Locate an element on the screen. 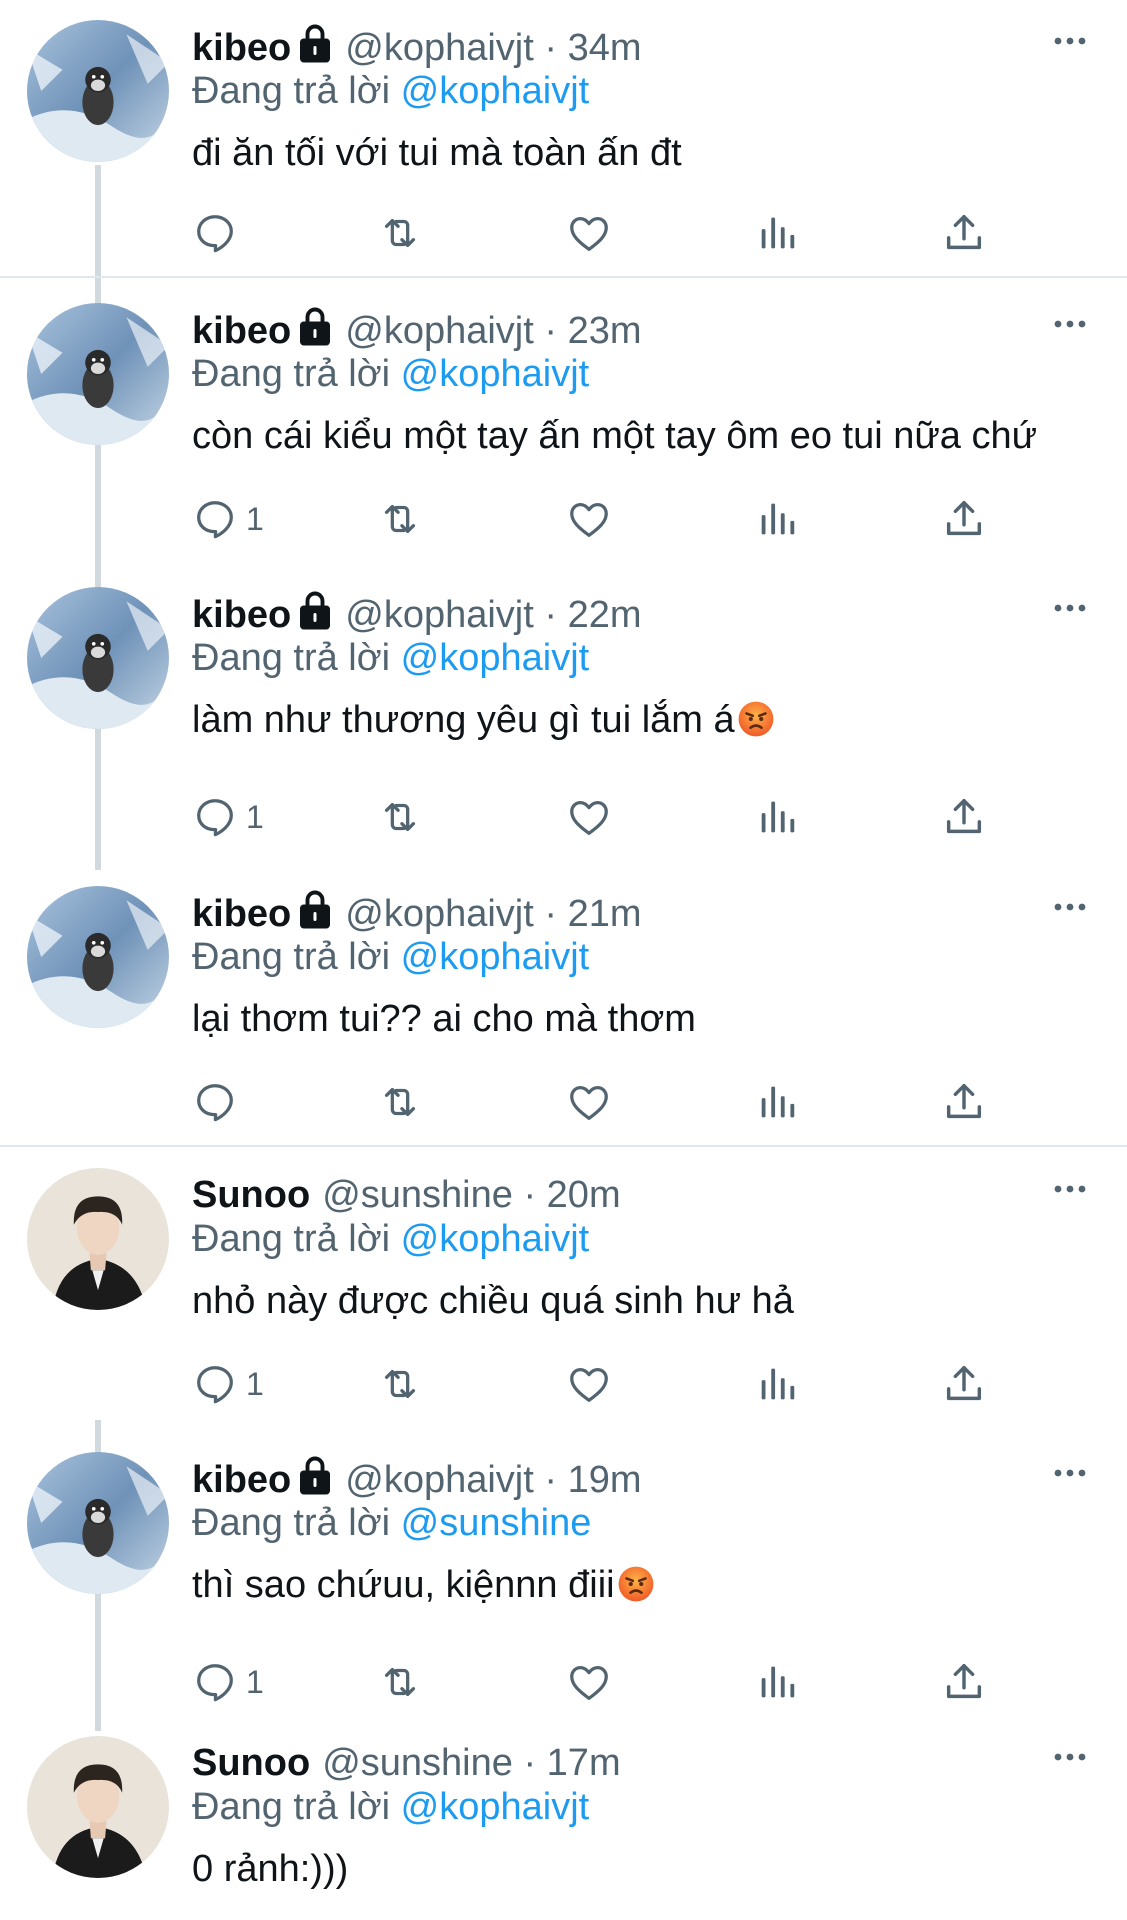 The height and width of the screenshot is (1920, 1127). tweet-header: kibeo @kophaivjt · 21m is located at coordinates (417, 913).